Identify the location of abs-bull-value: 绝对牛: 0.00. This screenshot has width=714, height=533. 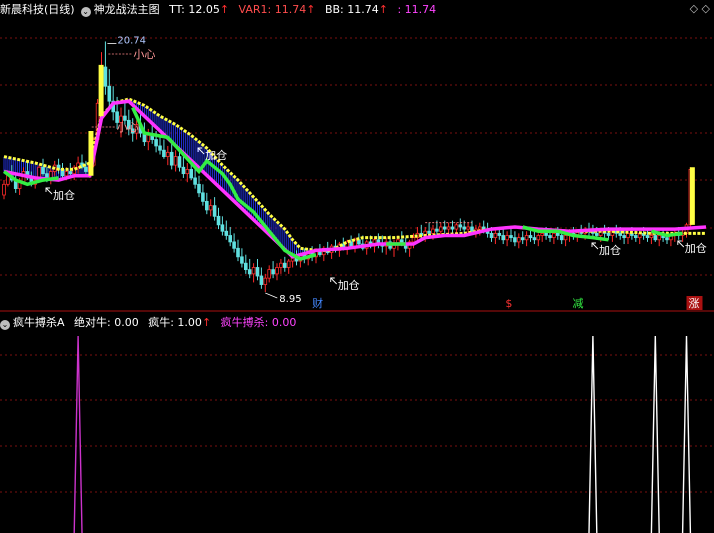
(106, 322).